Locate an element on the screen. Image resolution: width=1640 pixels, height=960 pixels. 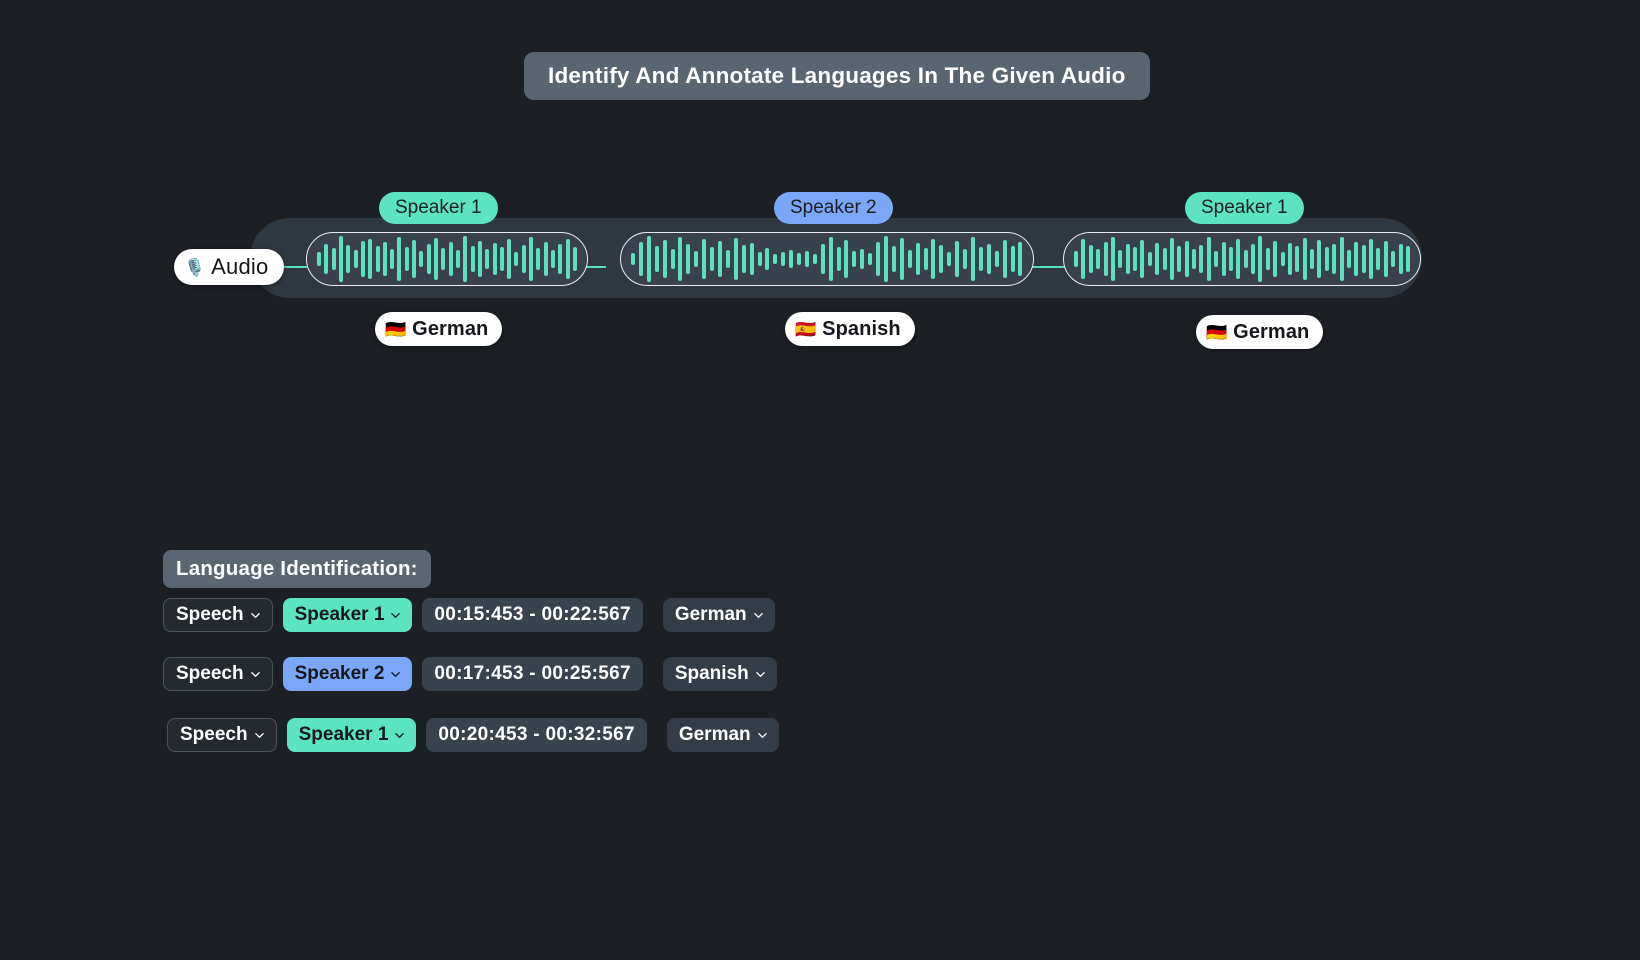
language-pill-3: 🇩🇪 German is located at coordinates (1260, 332).